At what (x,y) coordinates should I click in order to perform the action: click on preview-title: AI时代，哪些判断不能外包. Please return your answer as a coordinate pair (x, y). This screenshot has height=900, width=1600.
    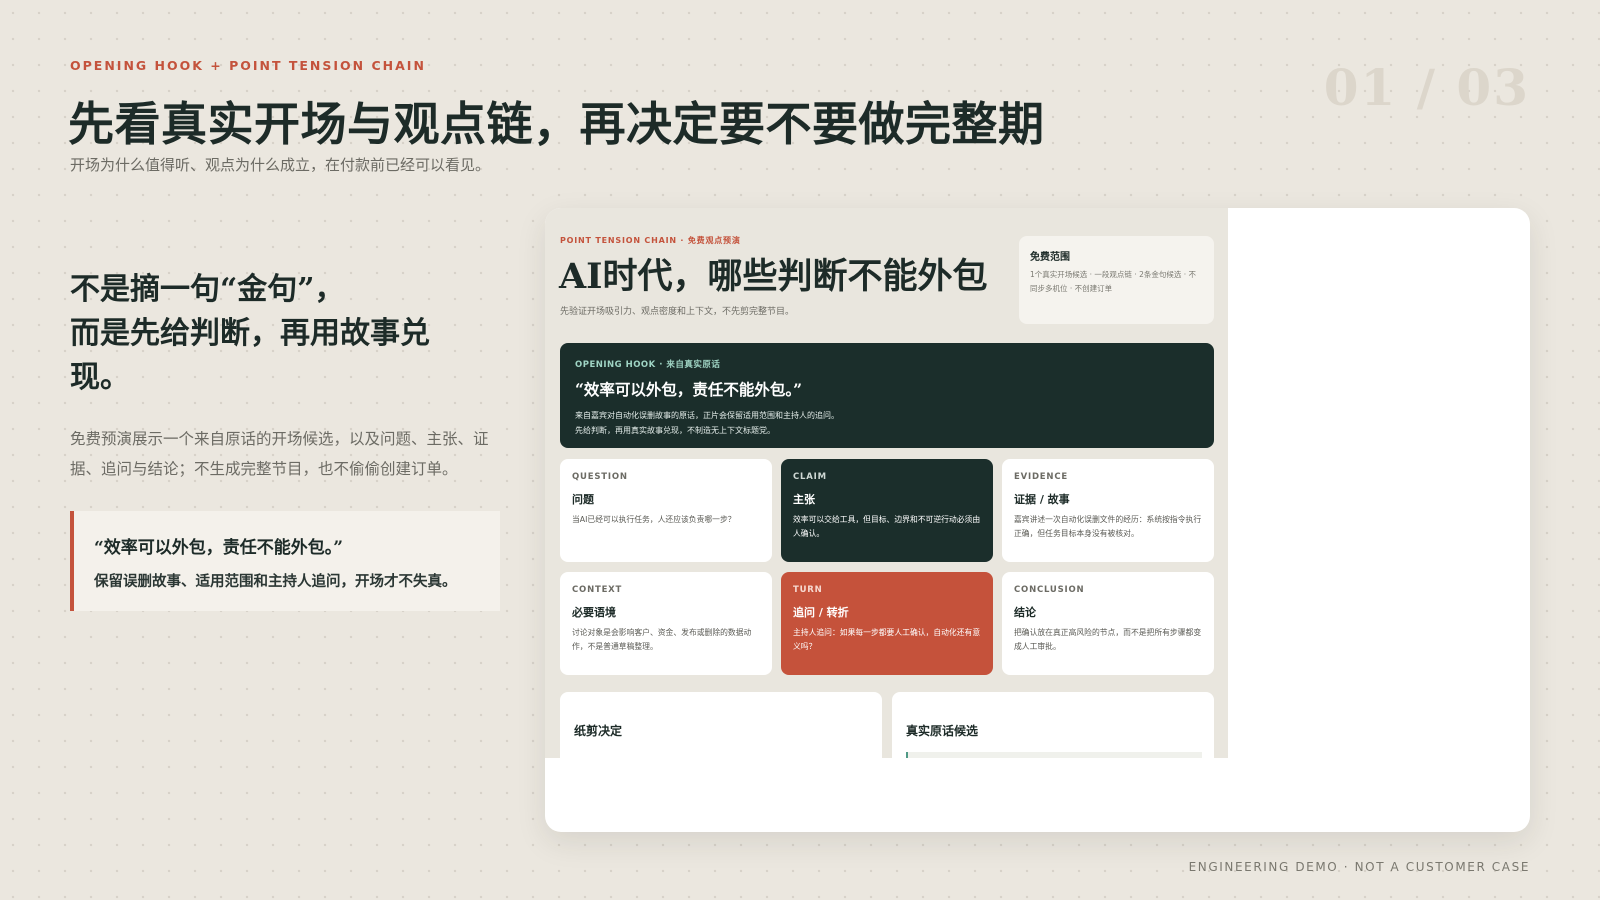
    Looking at the image, I should click on (773, 276).